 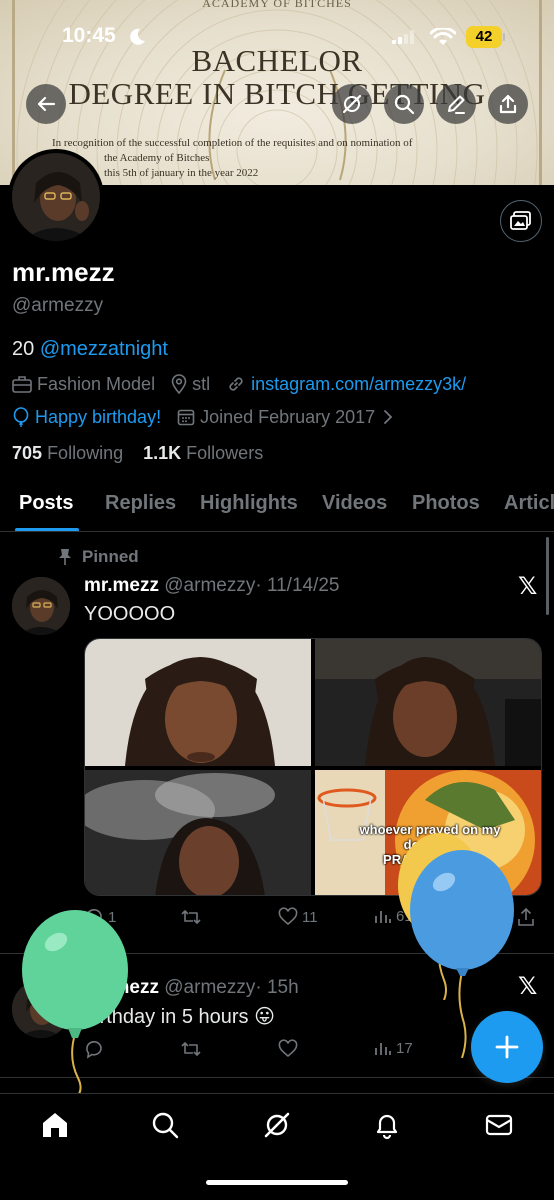 I want to click on tab-replies: Replies, so click(x=140, y=503).